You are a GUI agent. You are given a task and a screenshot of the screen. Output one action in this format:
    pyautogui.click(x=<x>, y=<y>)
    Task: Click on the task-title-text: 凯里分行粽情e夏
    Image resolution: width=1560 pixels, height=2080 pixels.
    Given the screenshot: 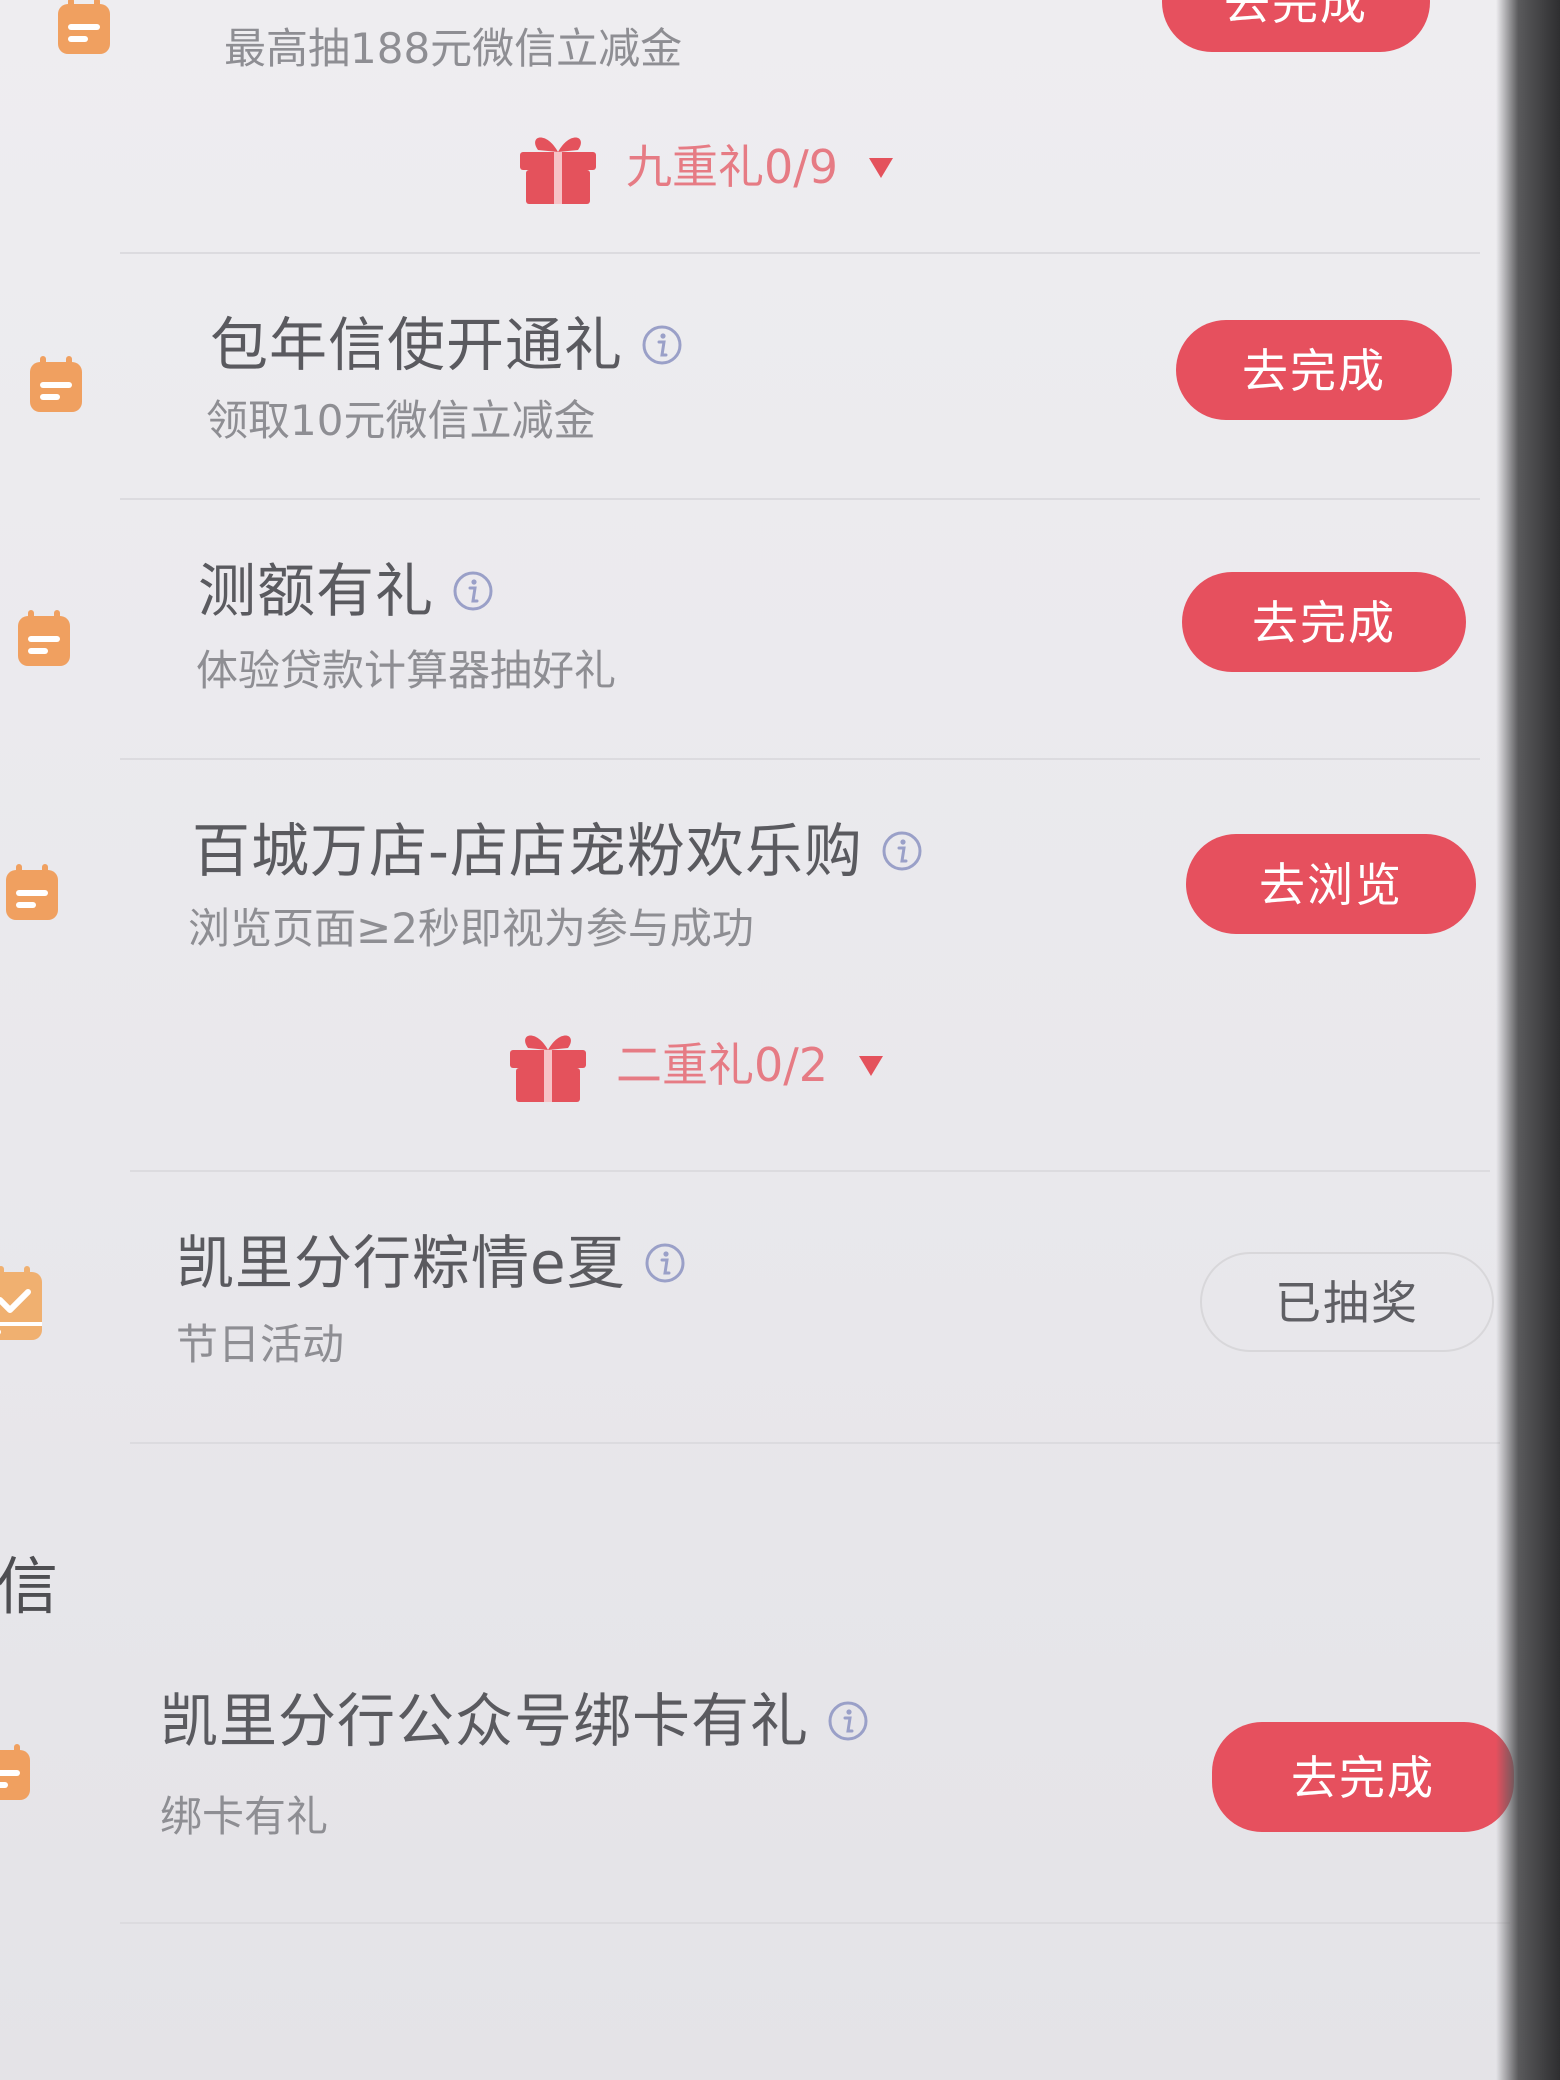 What is the action you would take?
    pyautogui.click(x=401, y=1263)
    